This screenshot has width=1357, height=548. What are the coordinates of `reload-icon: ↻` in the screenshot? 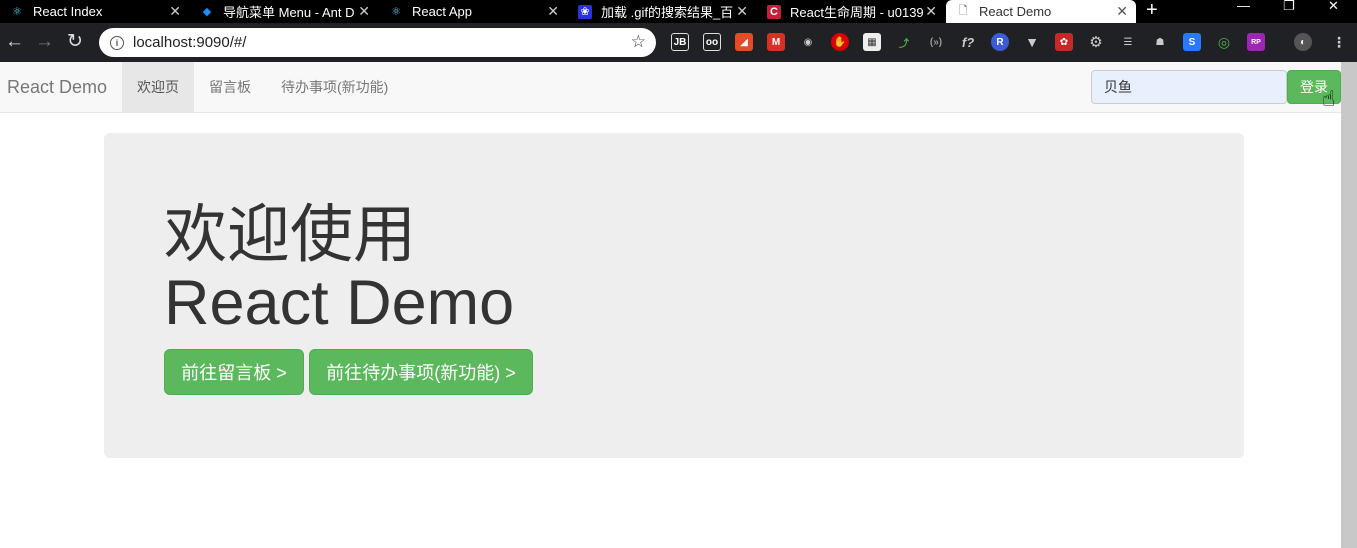 It's located at (75, 42).